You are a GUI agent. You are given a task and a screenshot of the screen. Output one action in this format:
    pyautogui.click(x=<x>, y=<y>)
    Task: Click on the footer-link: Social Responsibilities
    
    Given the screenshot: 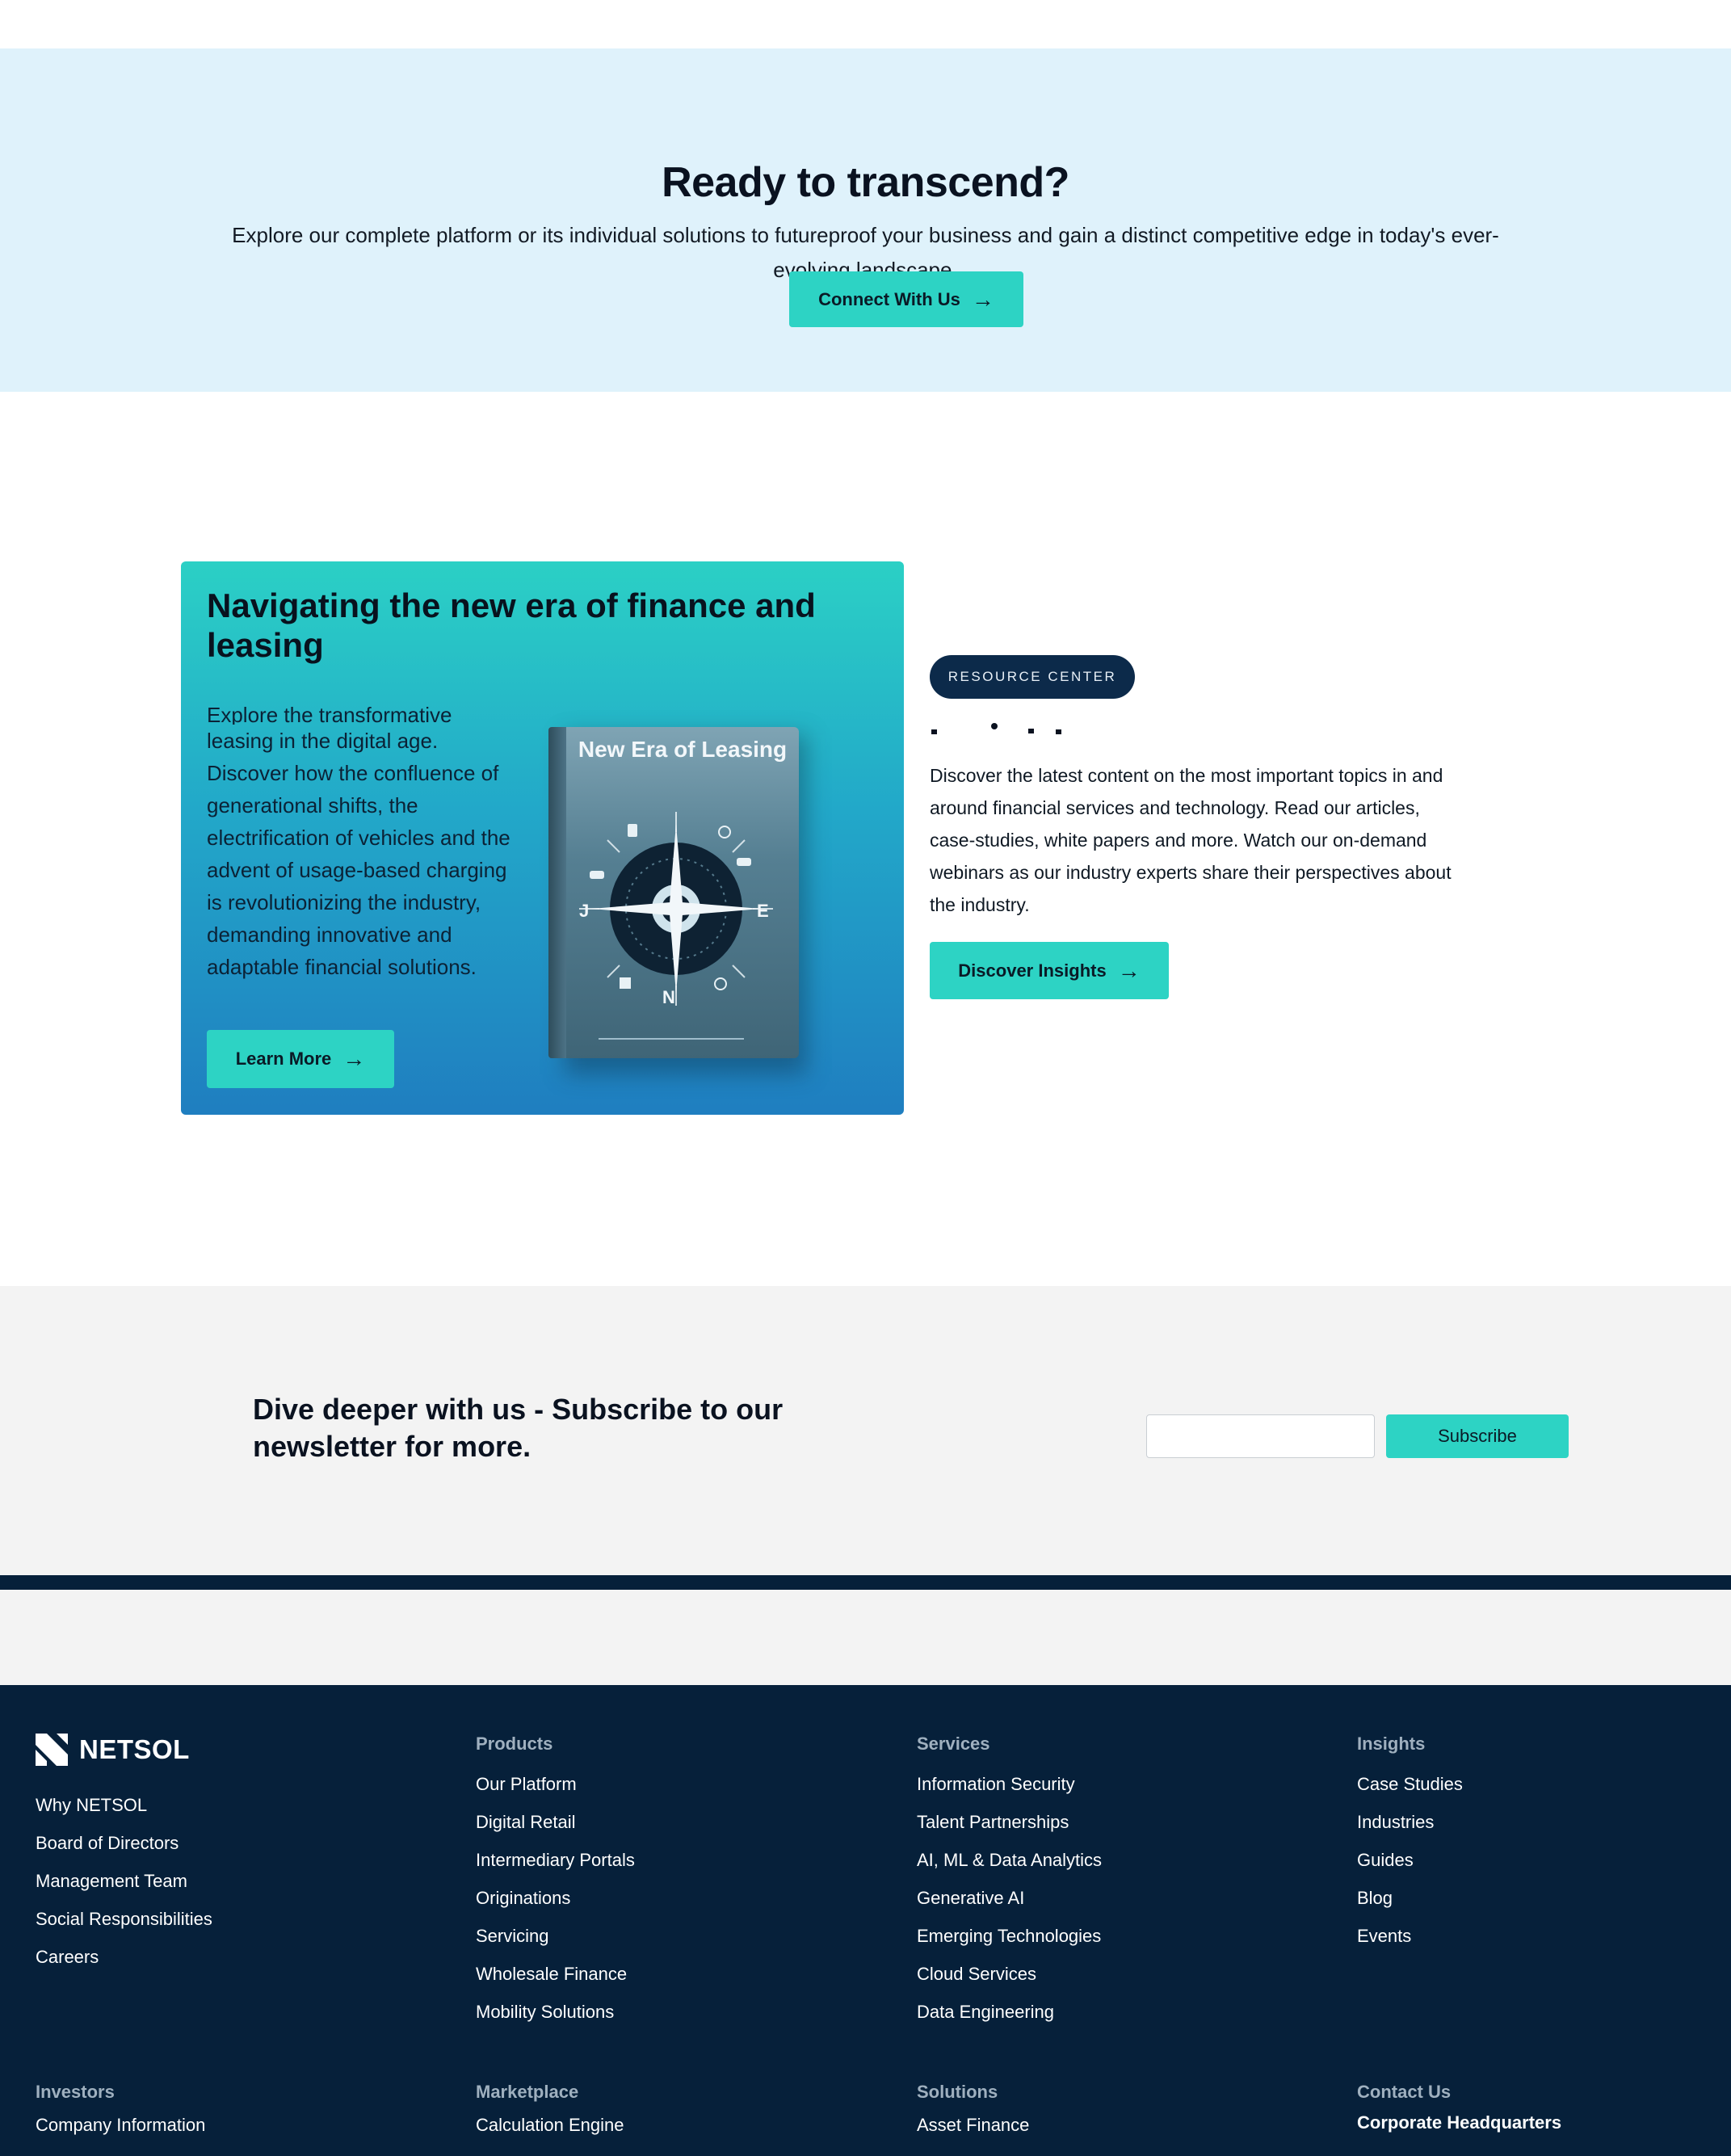 What is the action you would take?
    pyautogui.click(x=124, y=1928)
    